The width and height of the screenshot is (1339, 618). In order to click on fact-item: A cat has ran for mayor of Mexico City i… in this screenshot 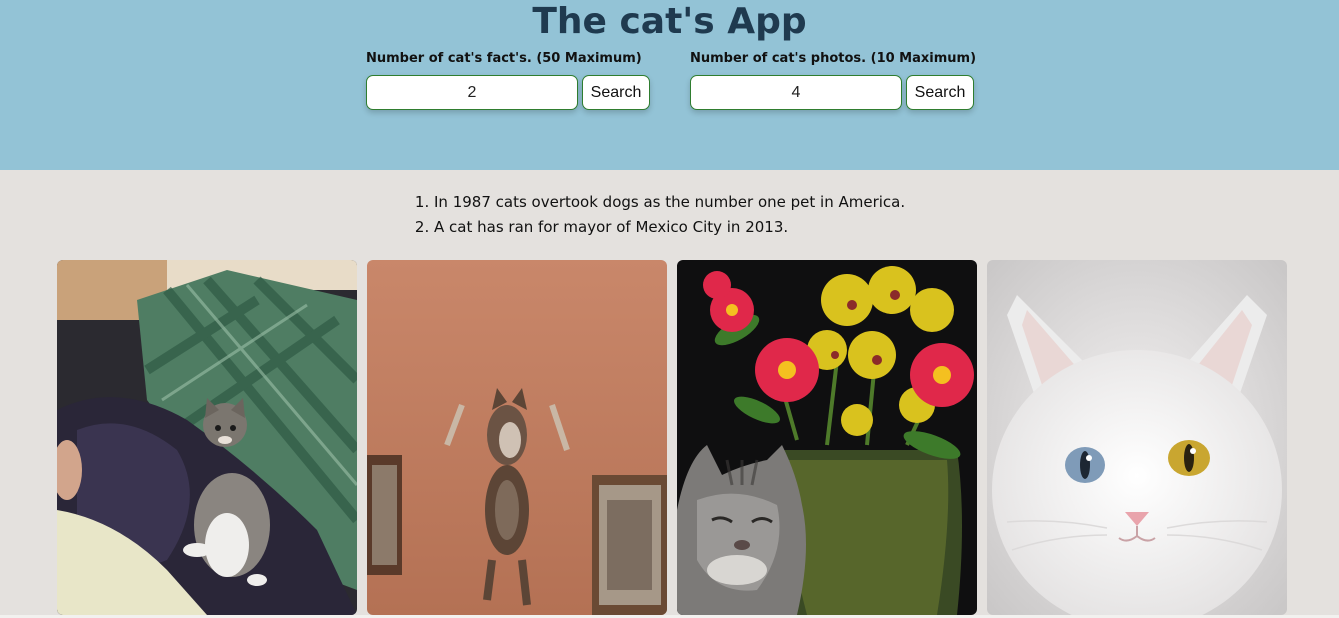, I will do `click(669, 227)`.